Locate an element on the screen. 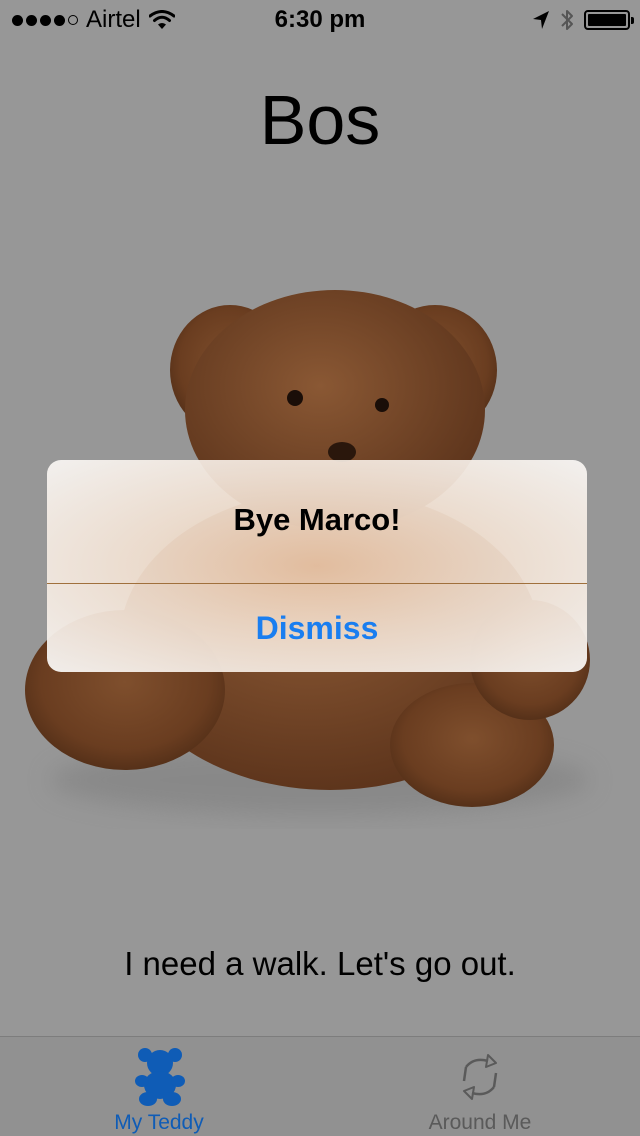 This screenshot has height=1136, width=640. status-right is located at coordinates (583, 20).